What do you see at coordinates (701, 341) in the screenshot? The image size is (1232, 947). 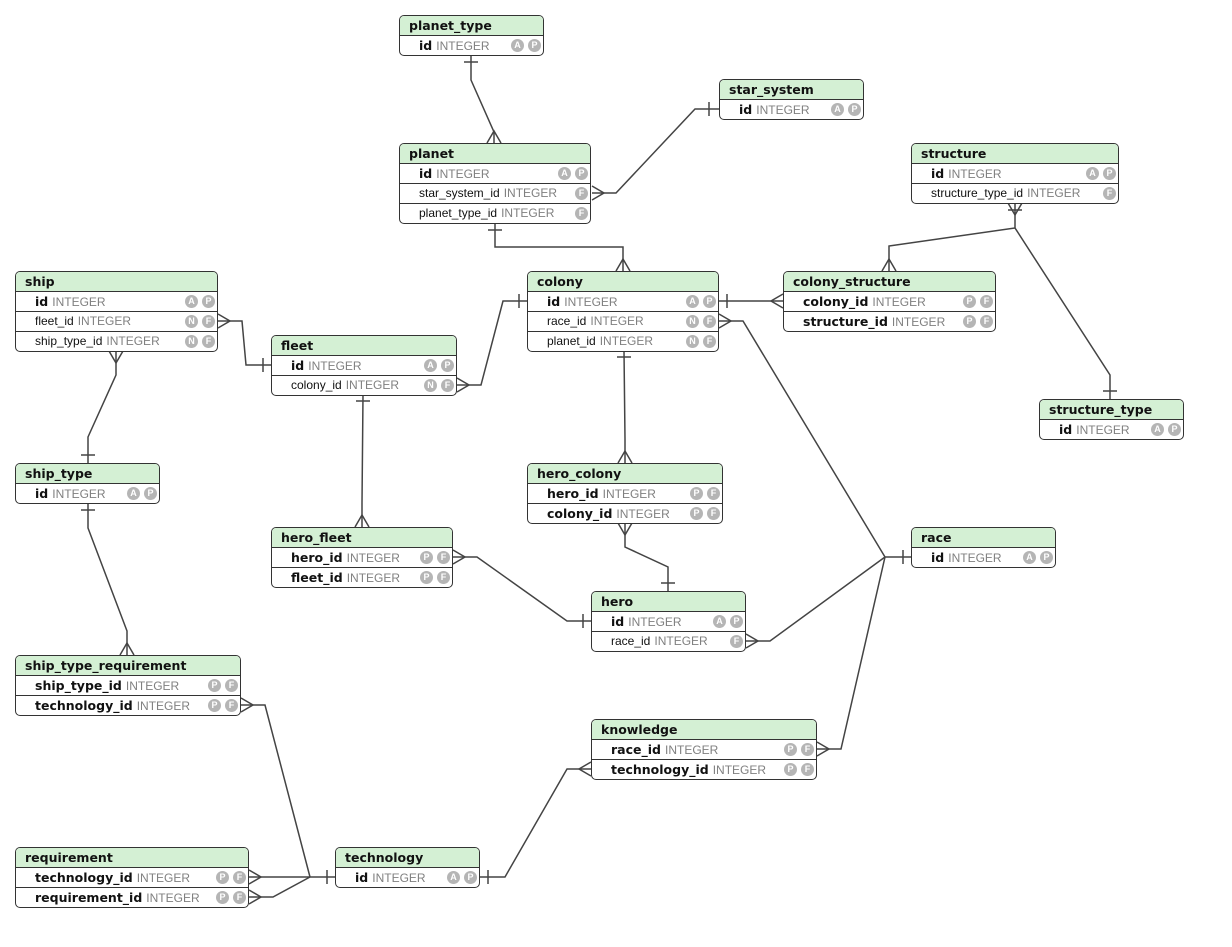 I see `column-flags: NF` at bounding box center [701, 341].